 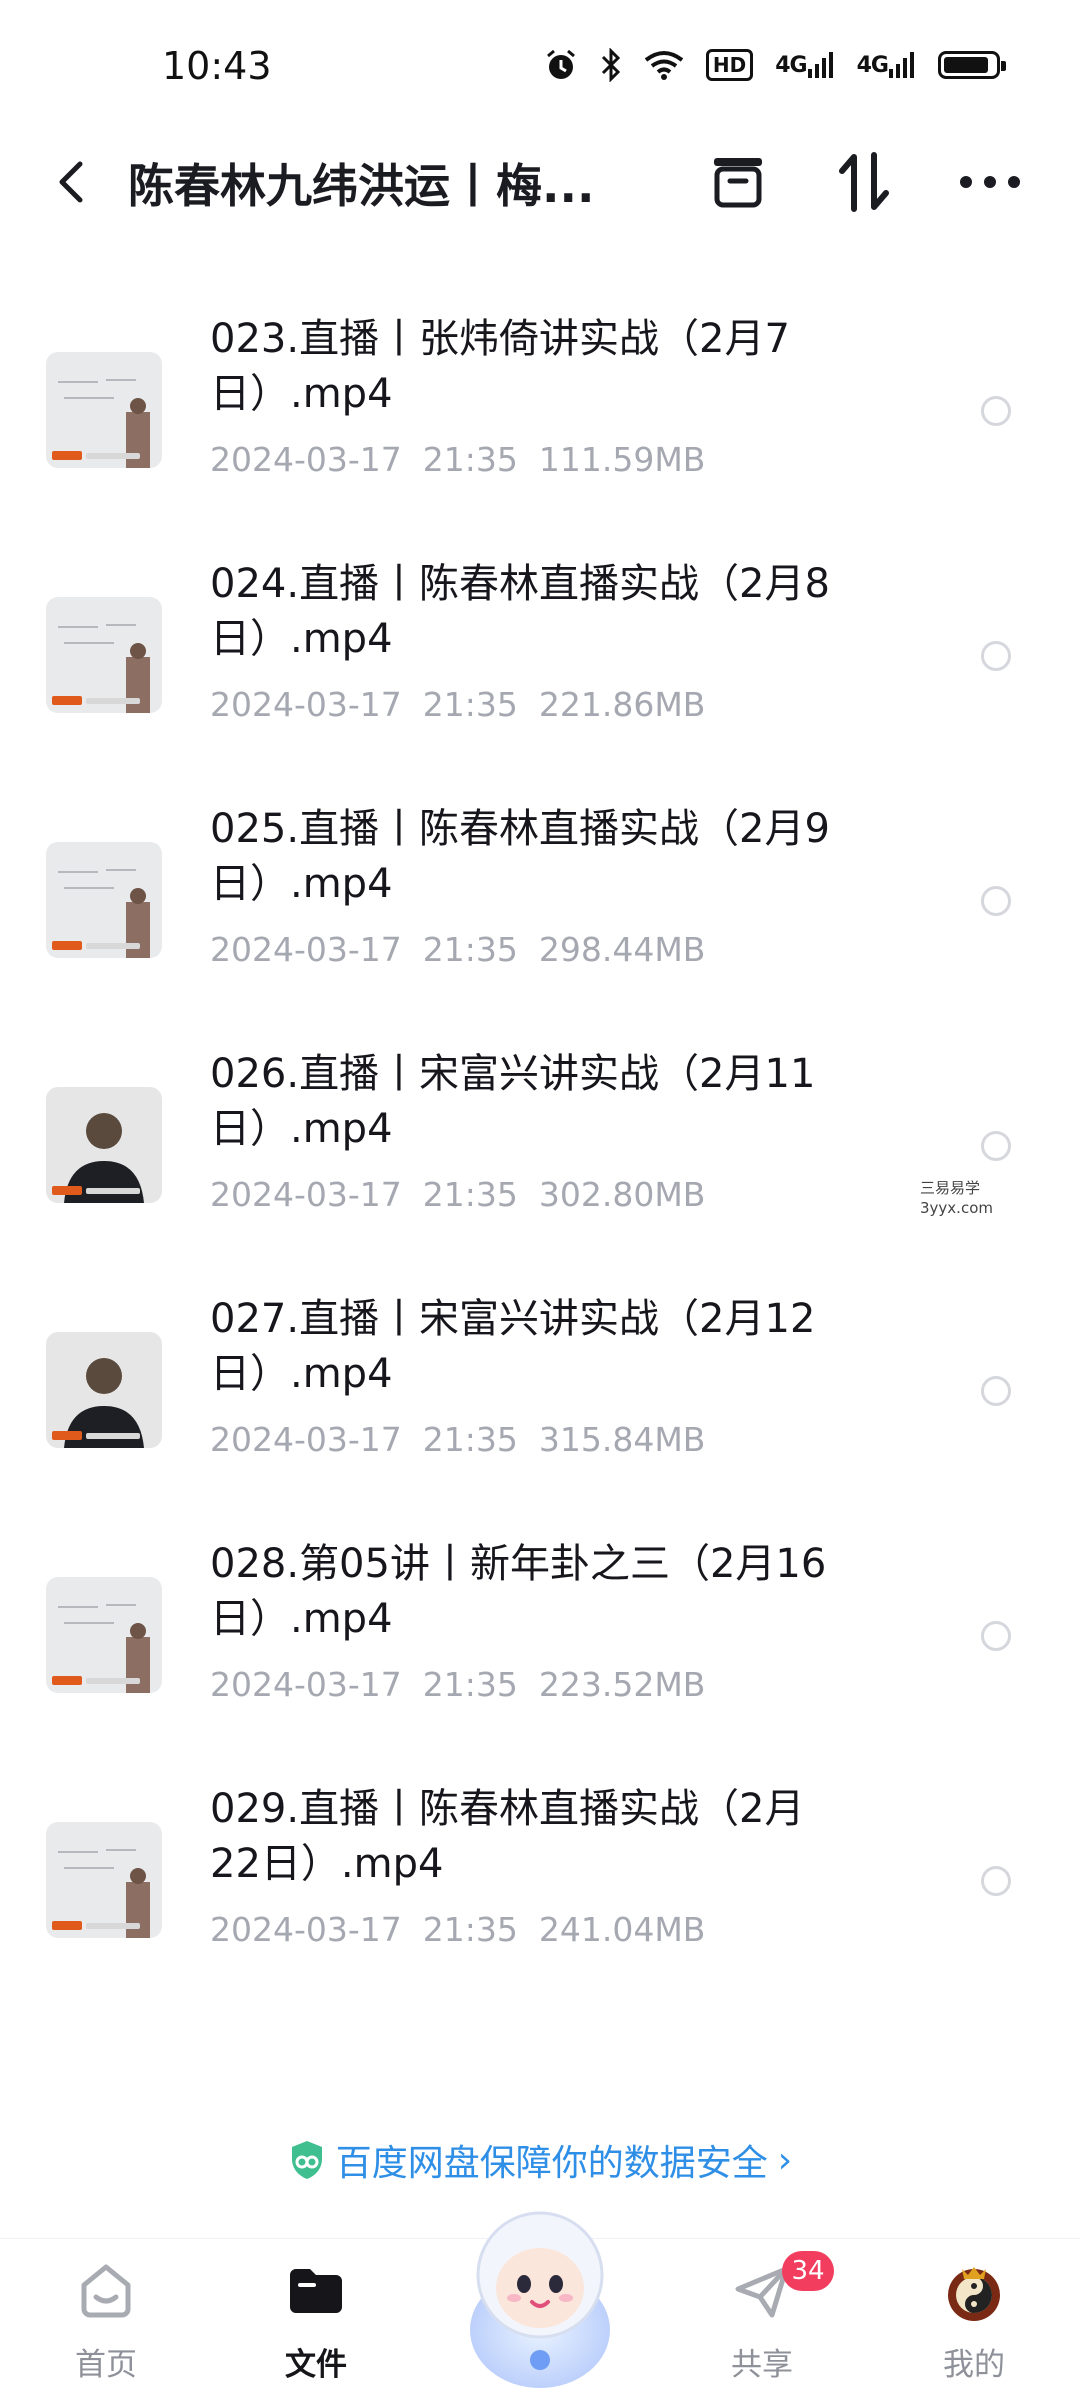 I want to click on bluetooth-icon, so click(x=611, y=65).